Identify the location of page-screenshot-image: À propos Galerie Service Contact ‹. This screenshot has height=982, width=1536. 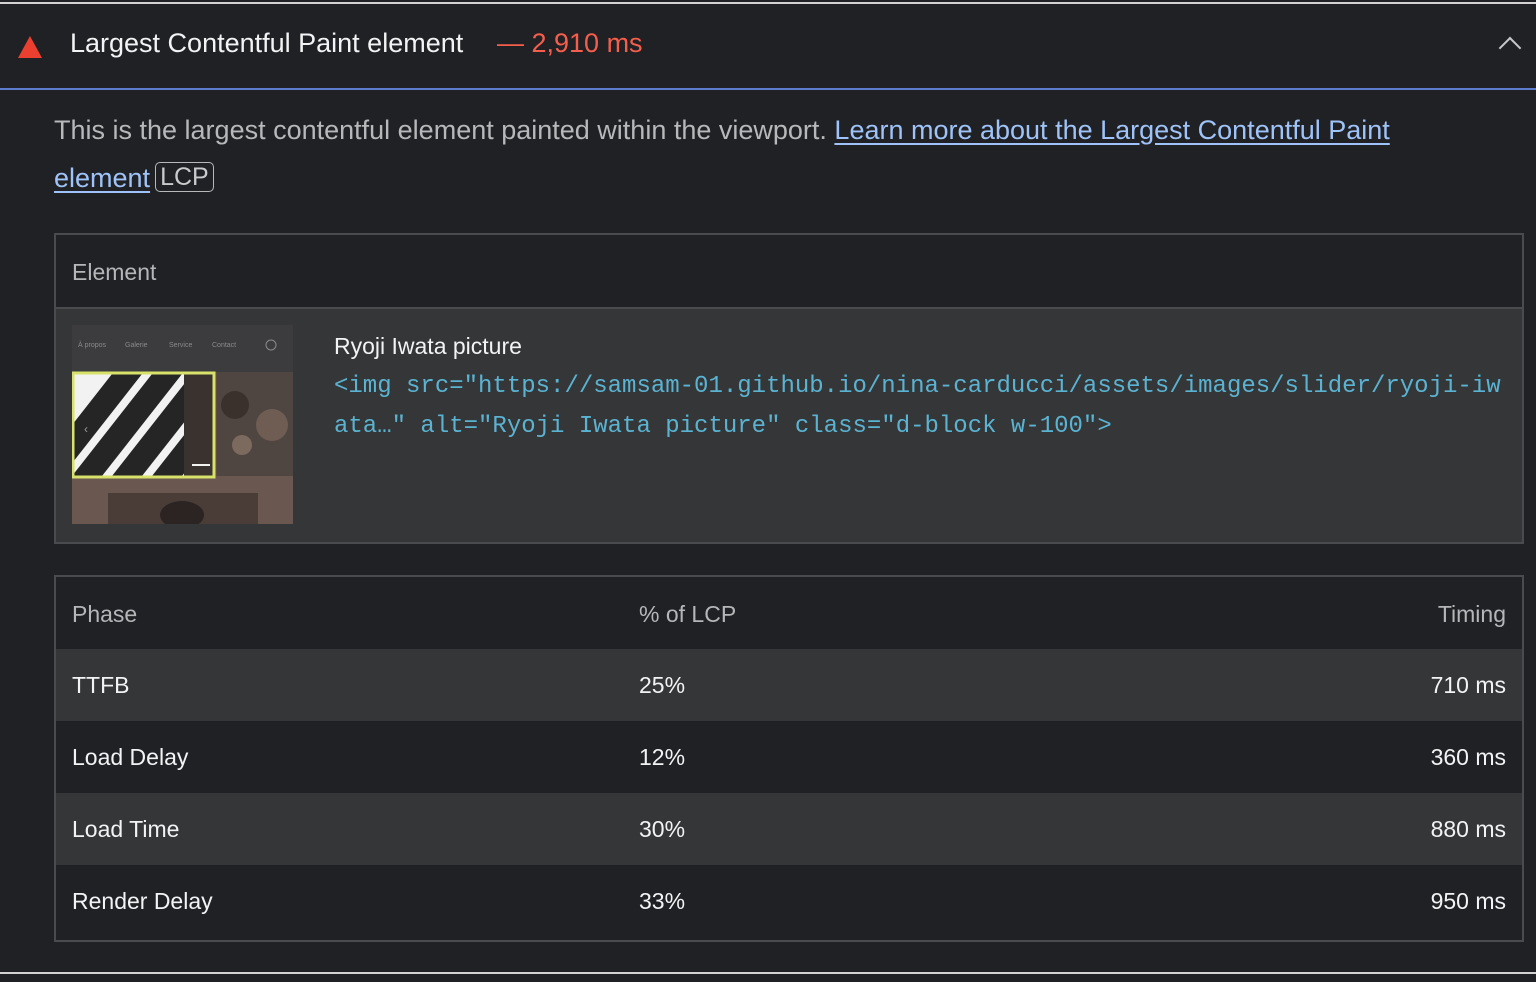
(182, 424).